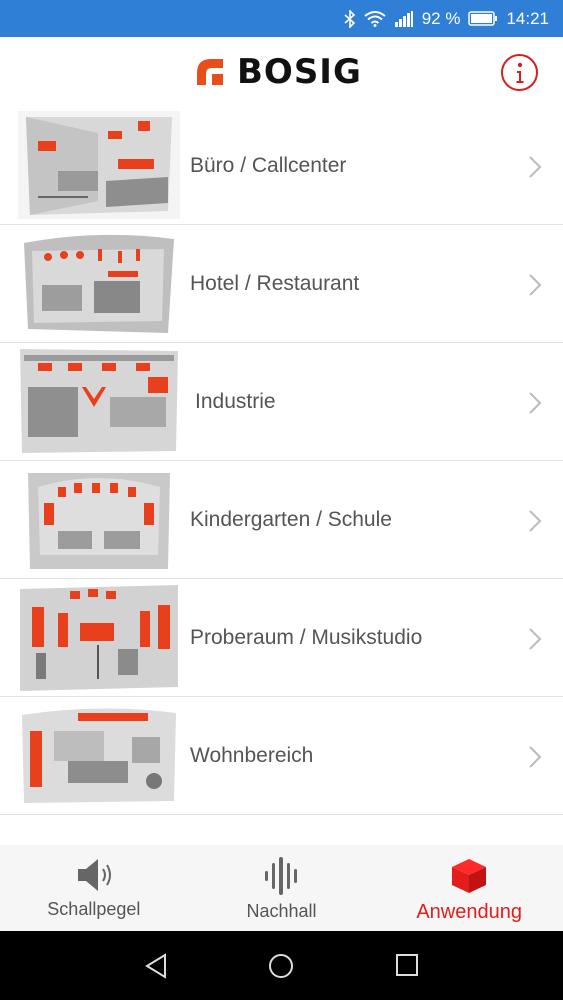 This screenshot has width=563, height=1000. Describe the element at coordinates (469, 876) in the screenshot. I see `cube-icon` at that location.